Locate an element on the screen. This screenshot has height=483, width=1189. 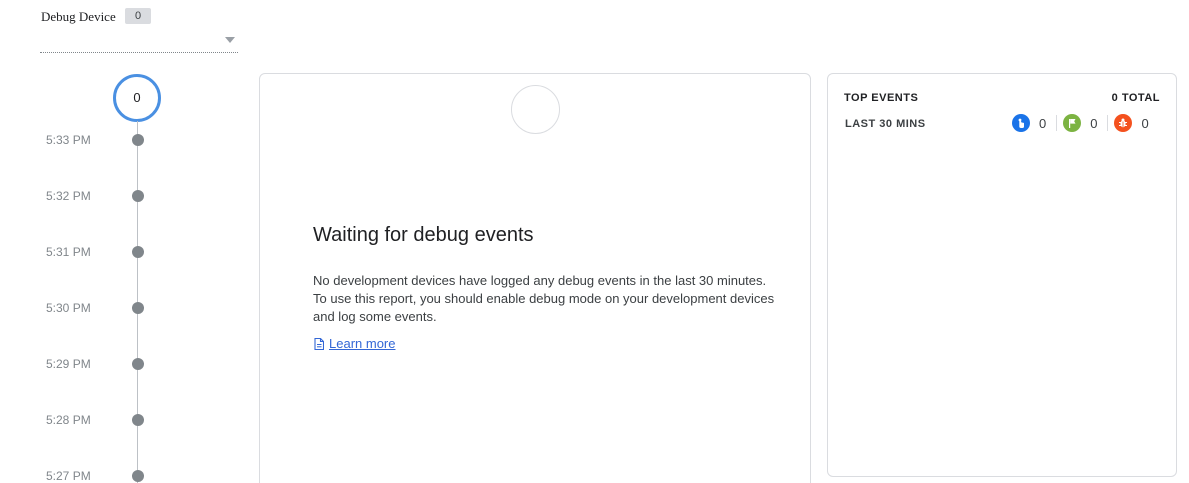
loading-circle-icon is located at coordinates (535, 109).